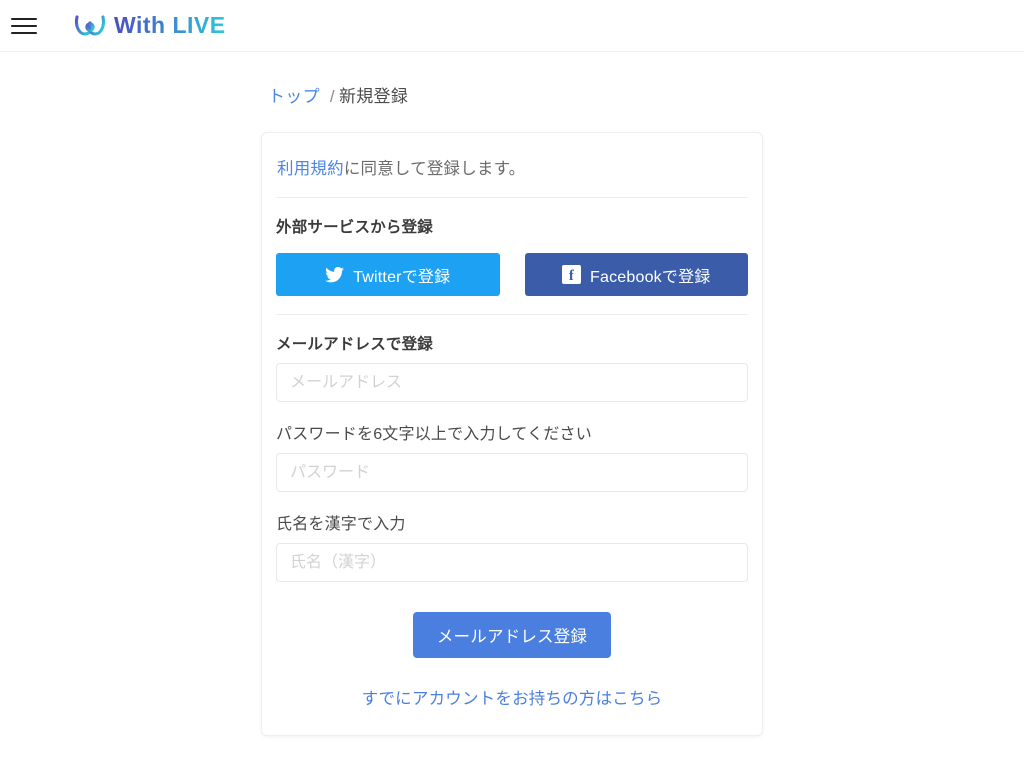 The image size is (1024, 767). I want to click on name-input, so click(512, 562).